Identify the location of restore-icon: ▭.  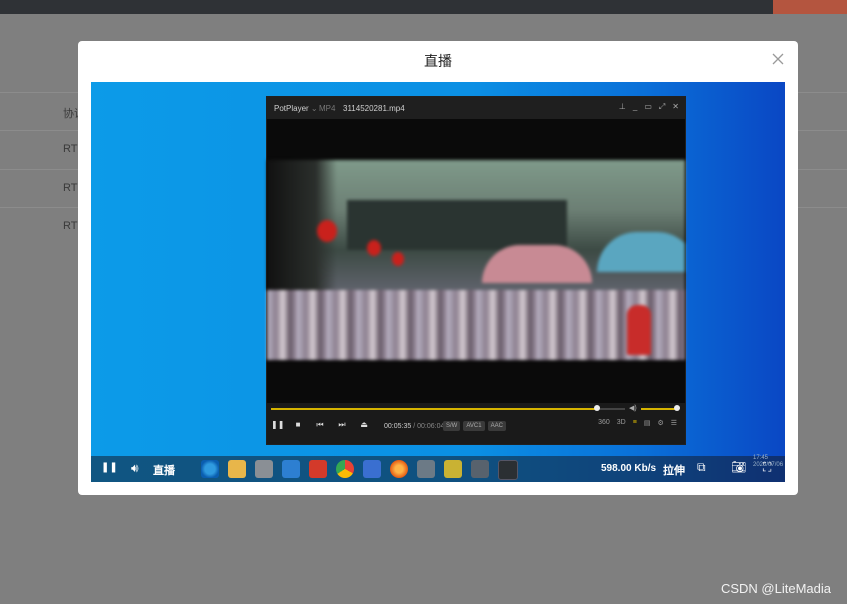
(648, 106).